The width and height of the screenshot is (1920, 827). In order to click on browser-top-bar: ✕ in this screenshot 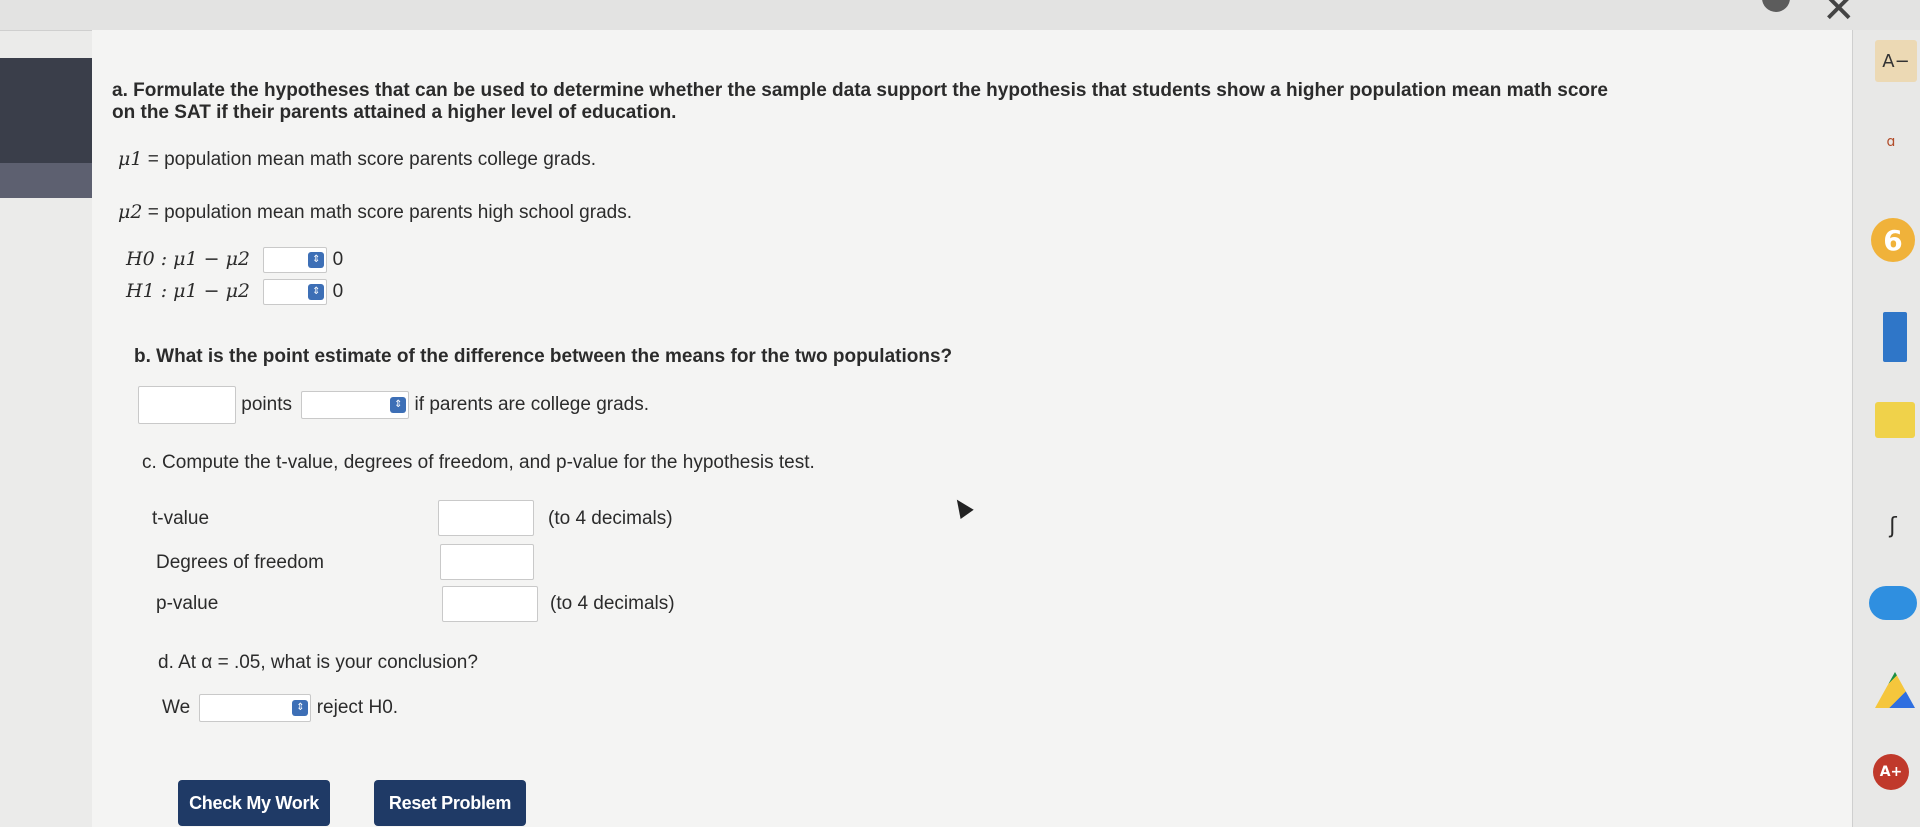, I will do `click(960, 16)`.